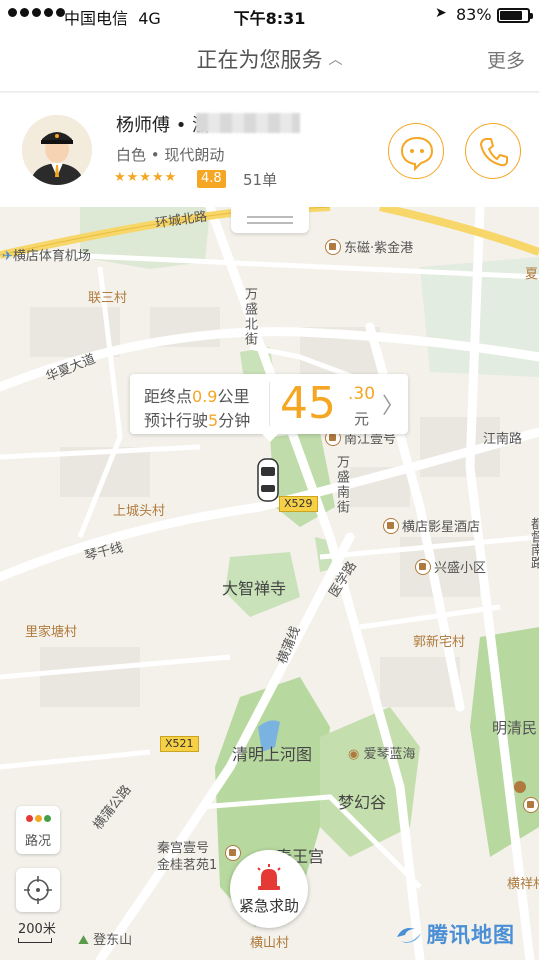 This screenshot has width=539, height=960. Describe the element at coordinates (393, 404) in the screenshot. I see `chevron-right-icon: 〉` at that location.